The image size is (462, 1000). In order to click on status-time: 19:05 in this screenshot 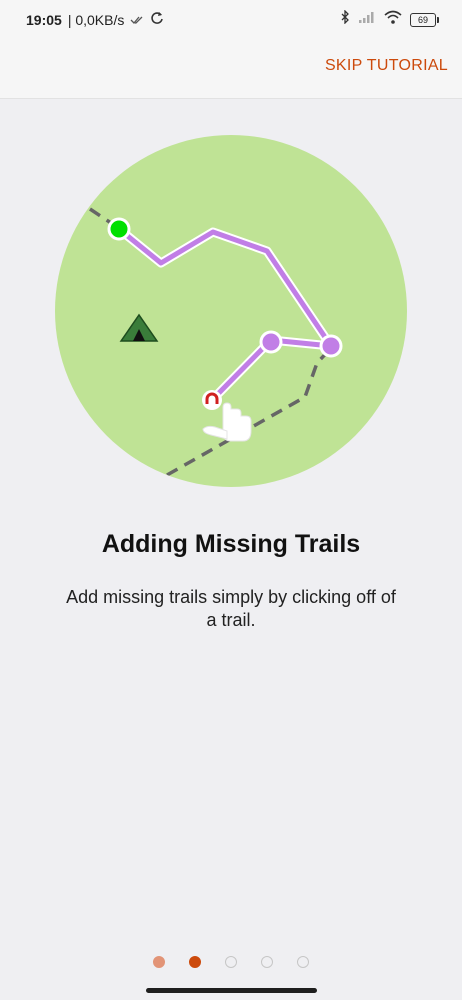, I will do `click(44, 19)`.